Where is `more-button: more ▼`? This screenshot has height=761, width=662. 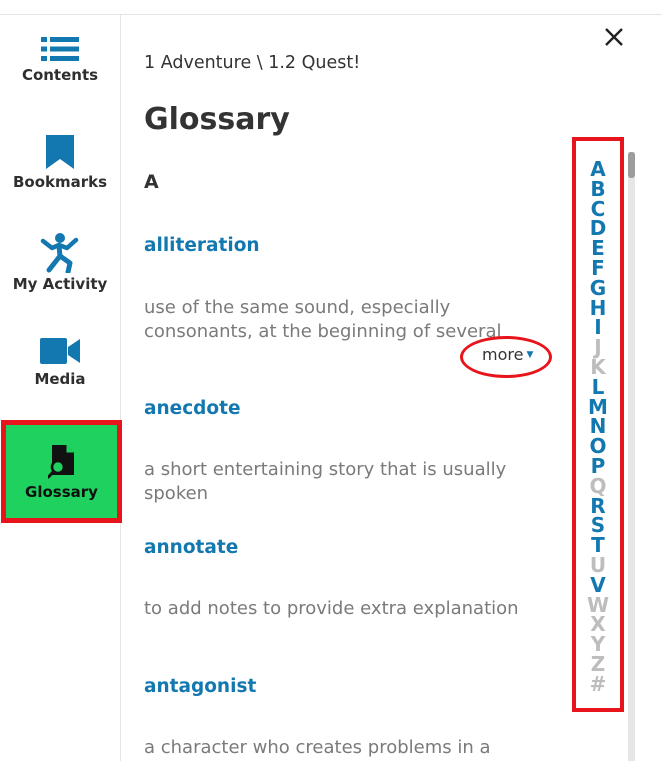 more-button: more ▼ is located at coordinates (507, 354).